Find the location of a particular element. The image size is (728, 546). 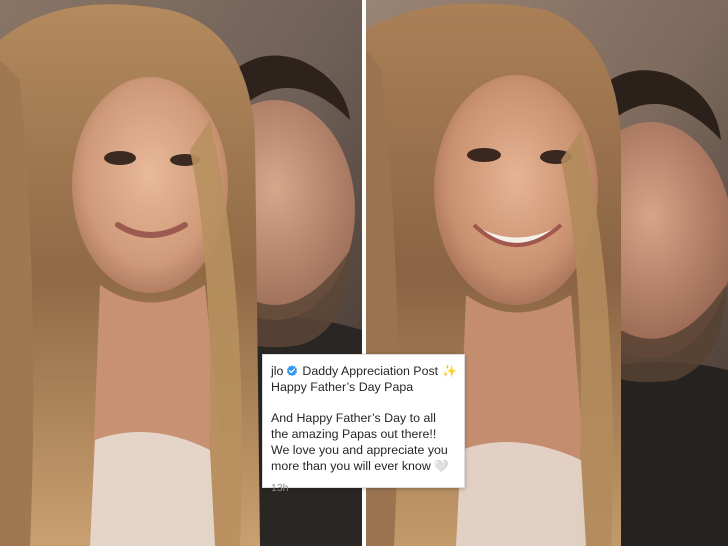

white-heart-icon: 🤍 is located at coordinates (441, 466).